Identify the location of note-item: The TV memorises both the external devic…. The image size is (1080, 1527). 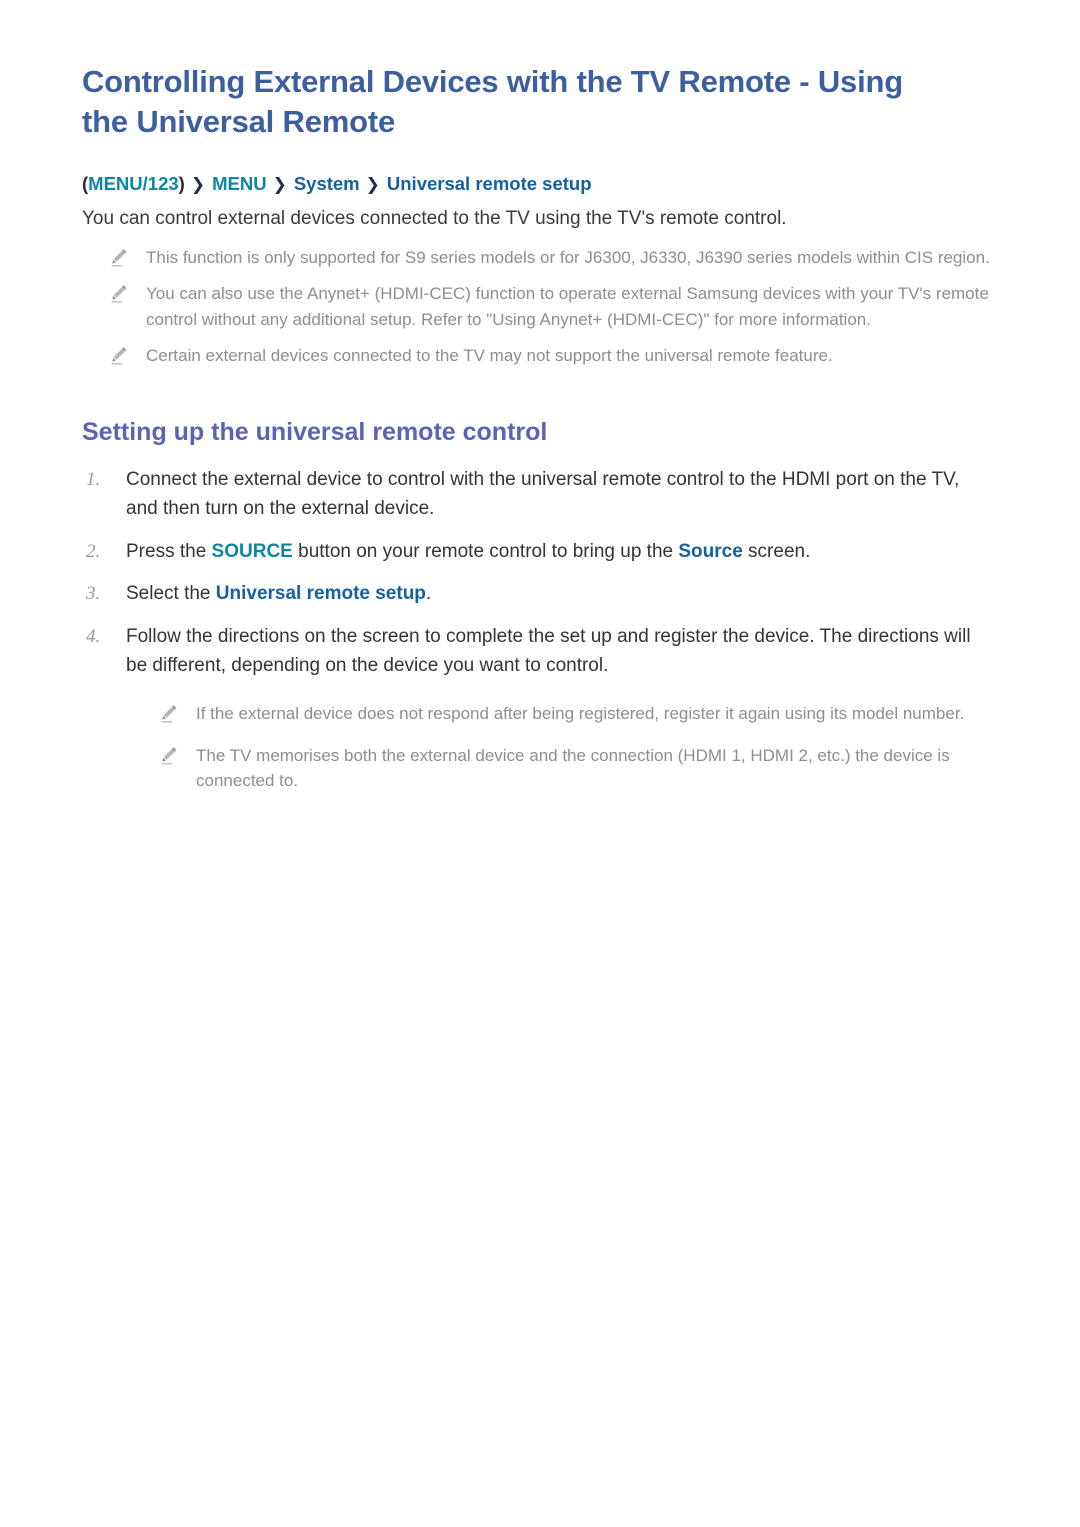
(575, 768).